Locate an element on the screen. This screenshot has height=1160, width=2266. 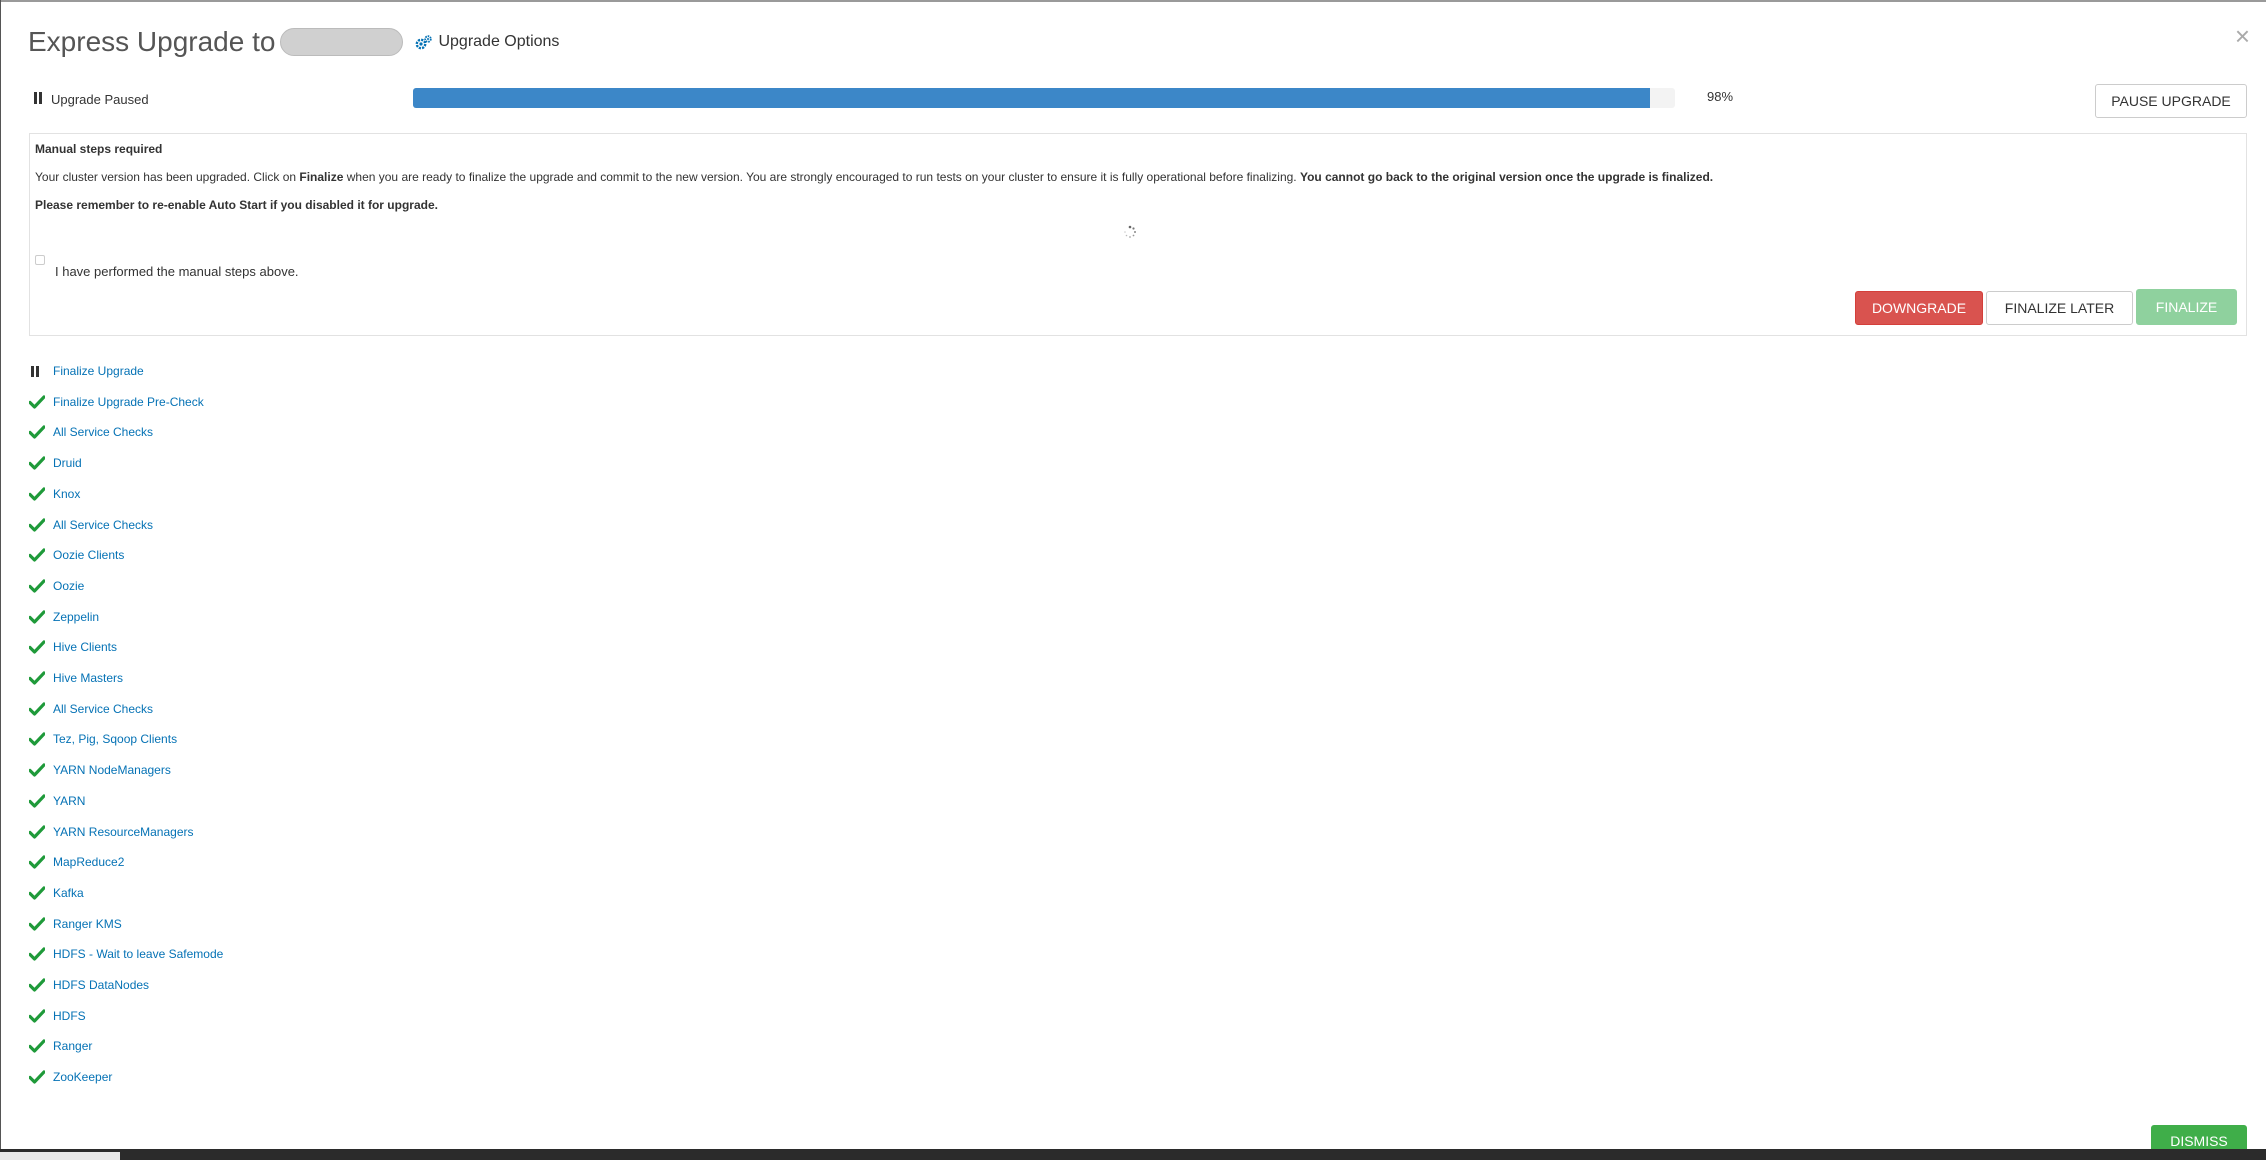
task-row: Oozie is located at coordinates (56, 586).